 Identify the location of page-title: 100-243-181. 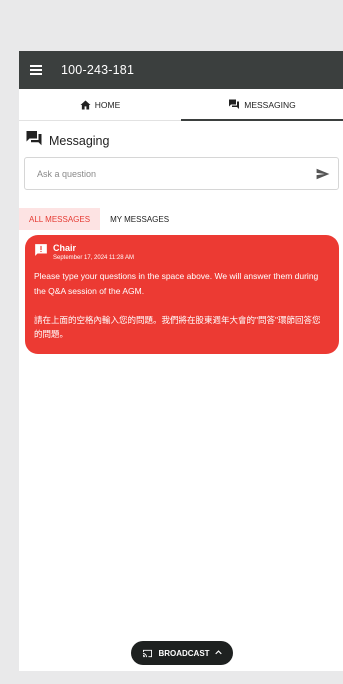
(98, 70).